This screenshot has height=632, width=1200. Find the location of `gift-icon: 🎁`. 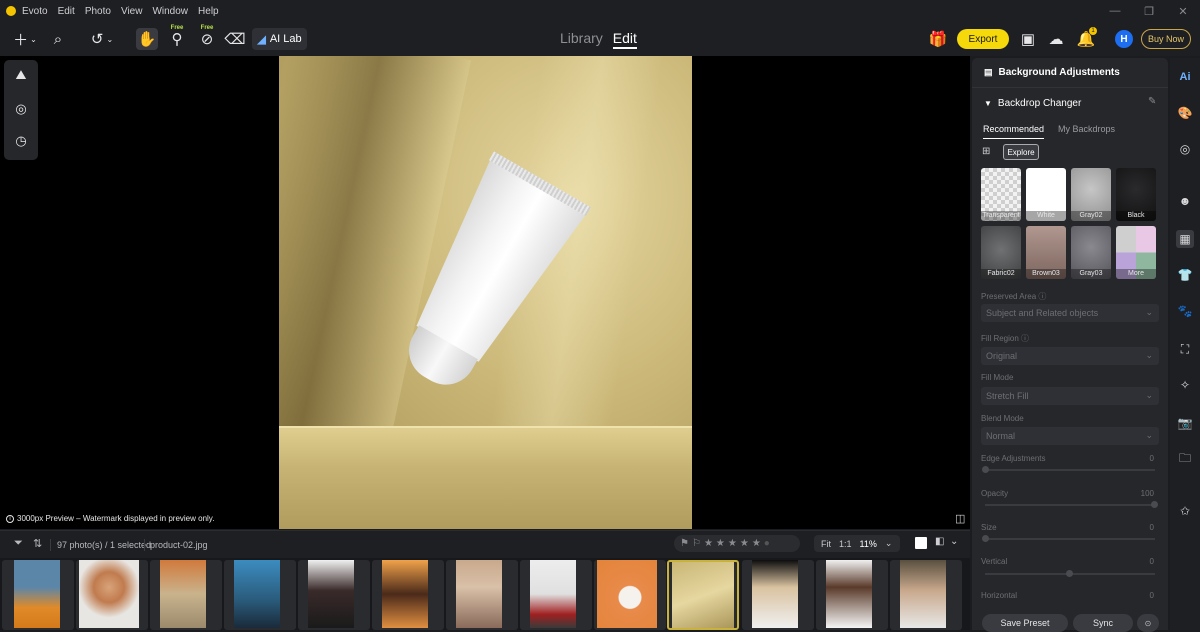

gift-icon: 🎁 is located at coordinates (938, 39).